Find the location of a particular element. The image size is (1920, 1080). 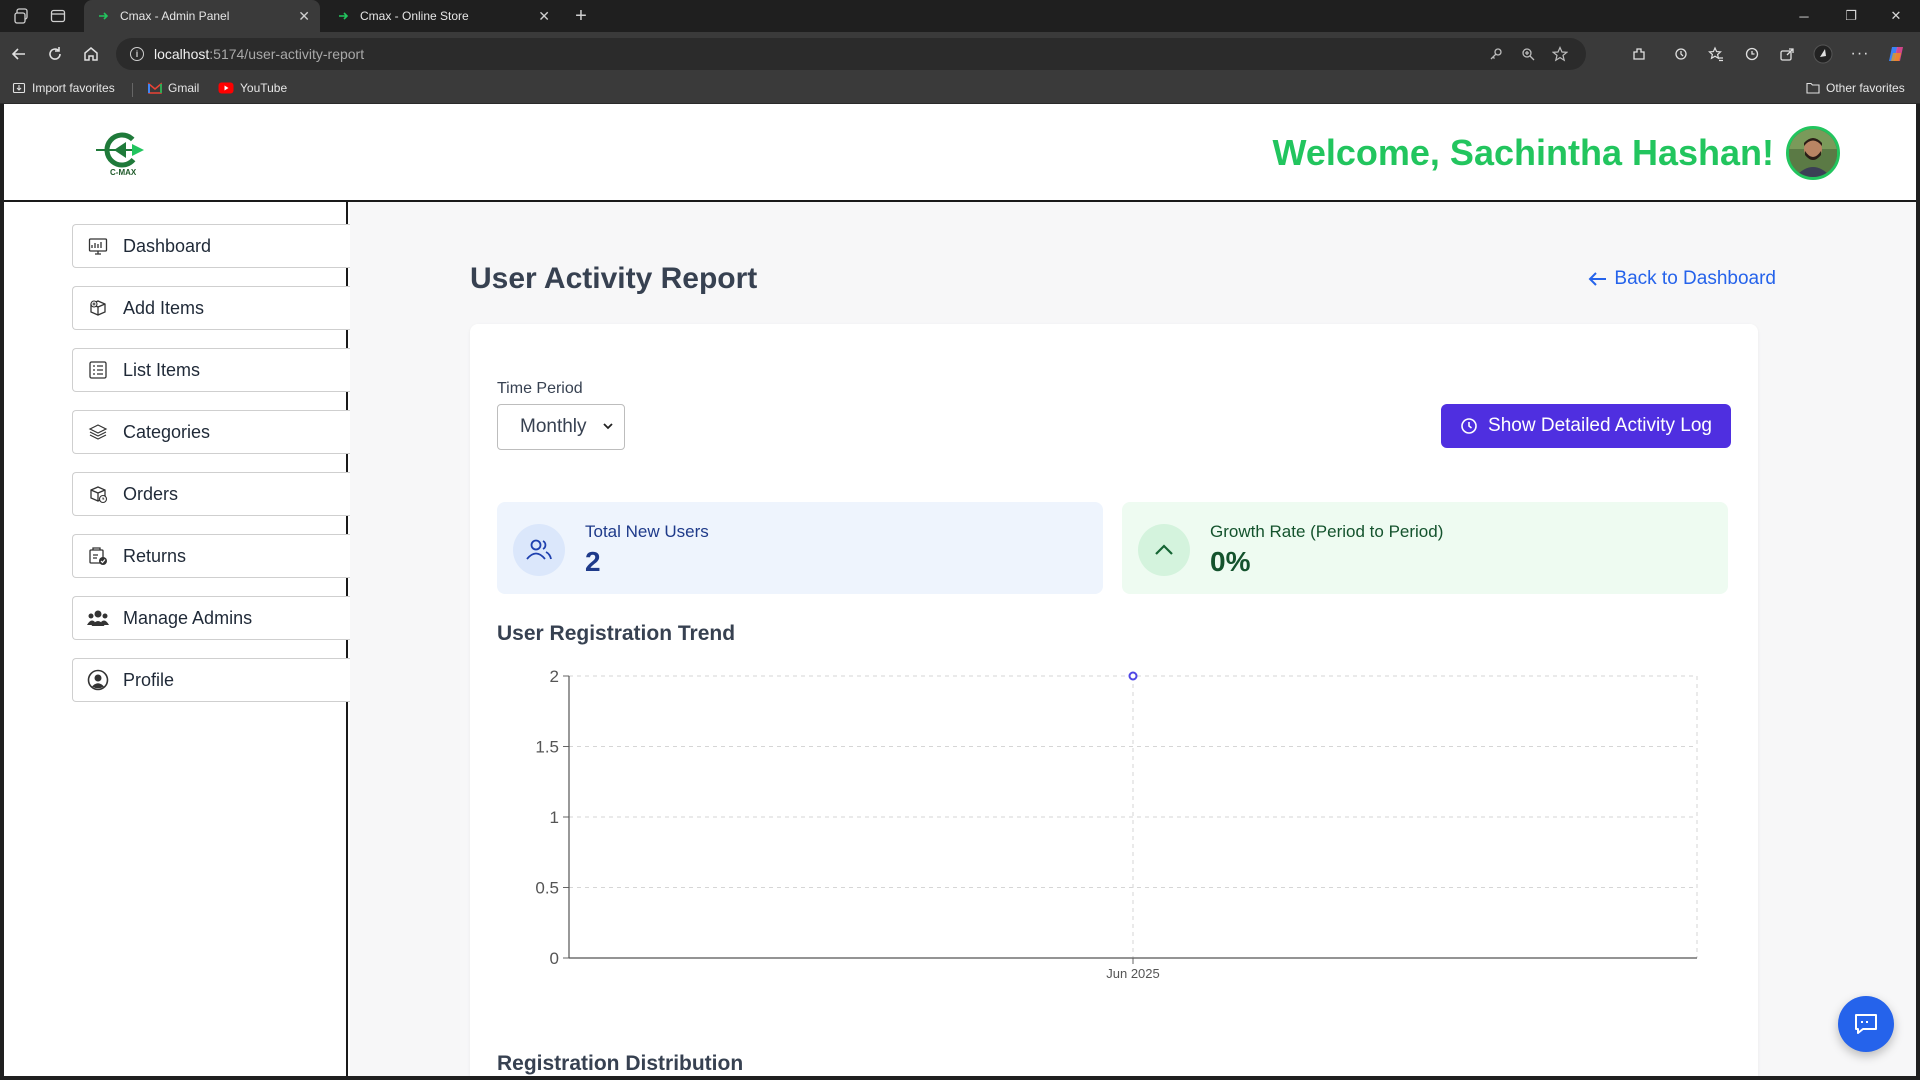

stat-value: 2 is located at coordinates (593, 561).